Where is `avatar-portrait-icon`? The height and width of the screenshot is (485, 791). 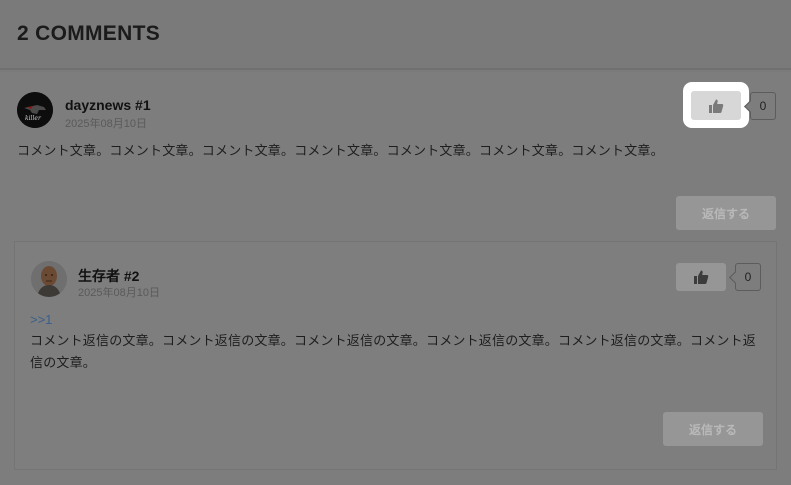
avatar-portrait-icon is located at coordinates (49, 279).